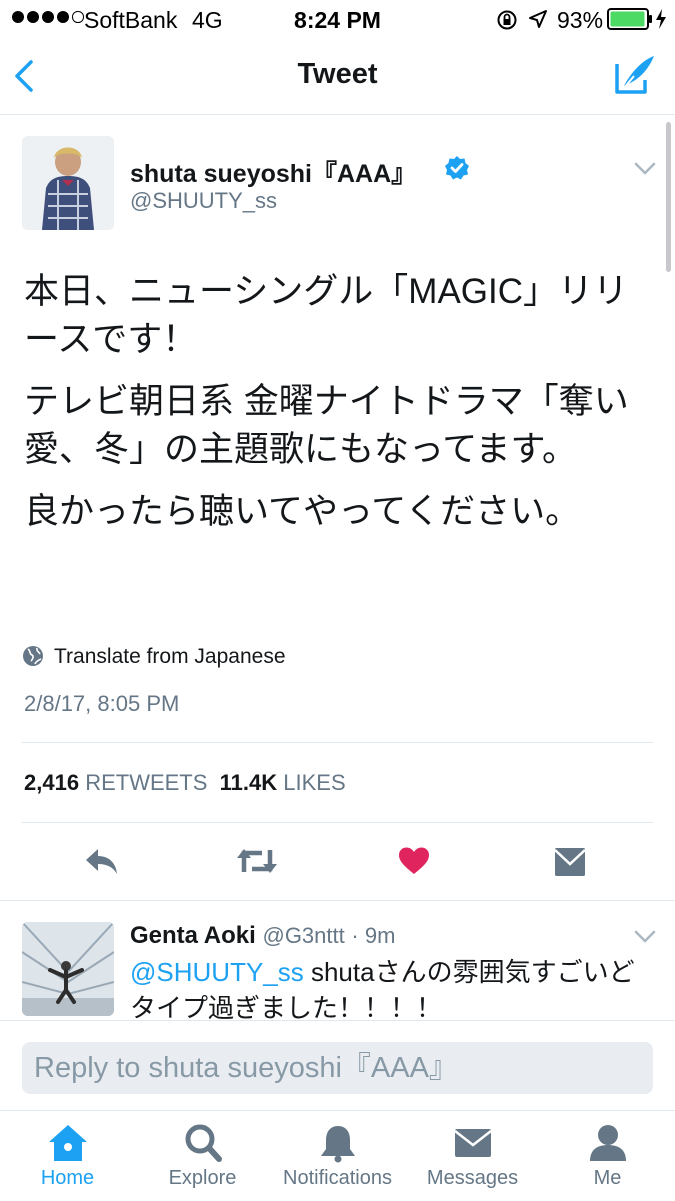 This screenshot has width=675, height=1201. I want to click on engagement-counts: 2,416 RETWEETS 11.4K LIKES, so click(185, 783).